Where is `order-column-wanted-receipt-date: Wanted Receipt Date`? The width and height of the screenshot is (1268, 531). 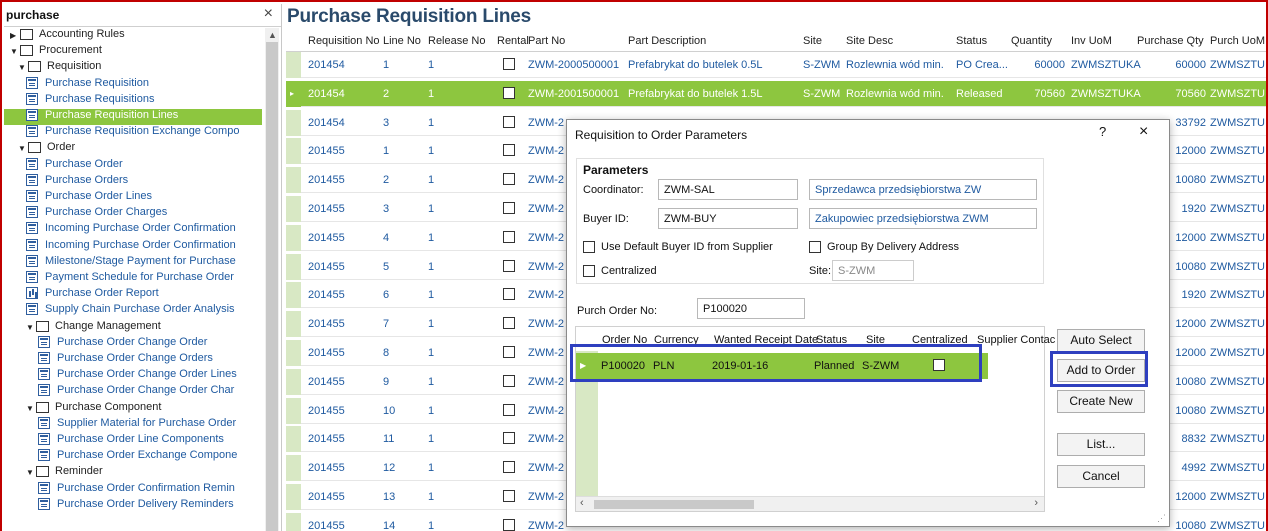
order-column-wanted-receipt-date: Wanted Receipt Date is located at coordinates (766, 340).